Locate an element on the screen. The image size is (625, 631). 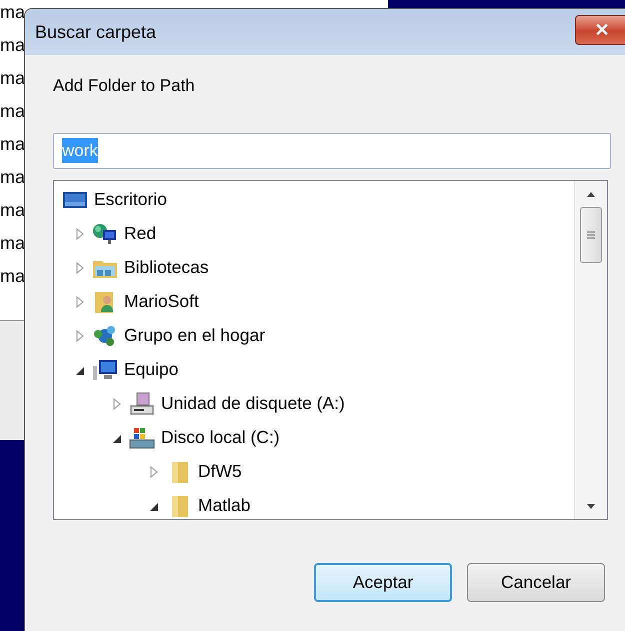
scrollbar is located at coordinates (590, 349).